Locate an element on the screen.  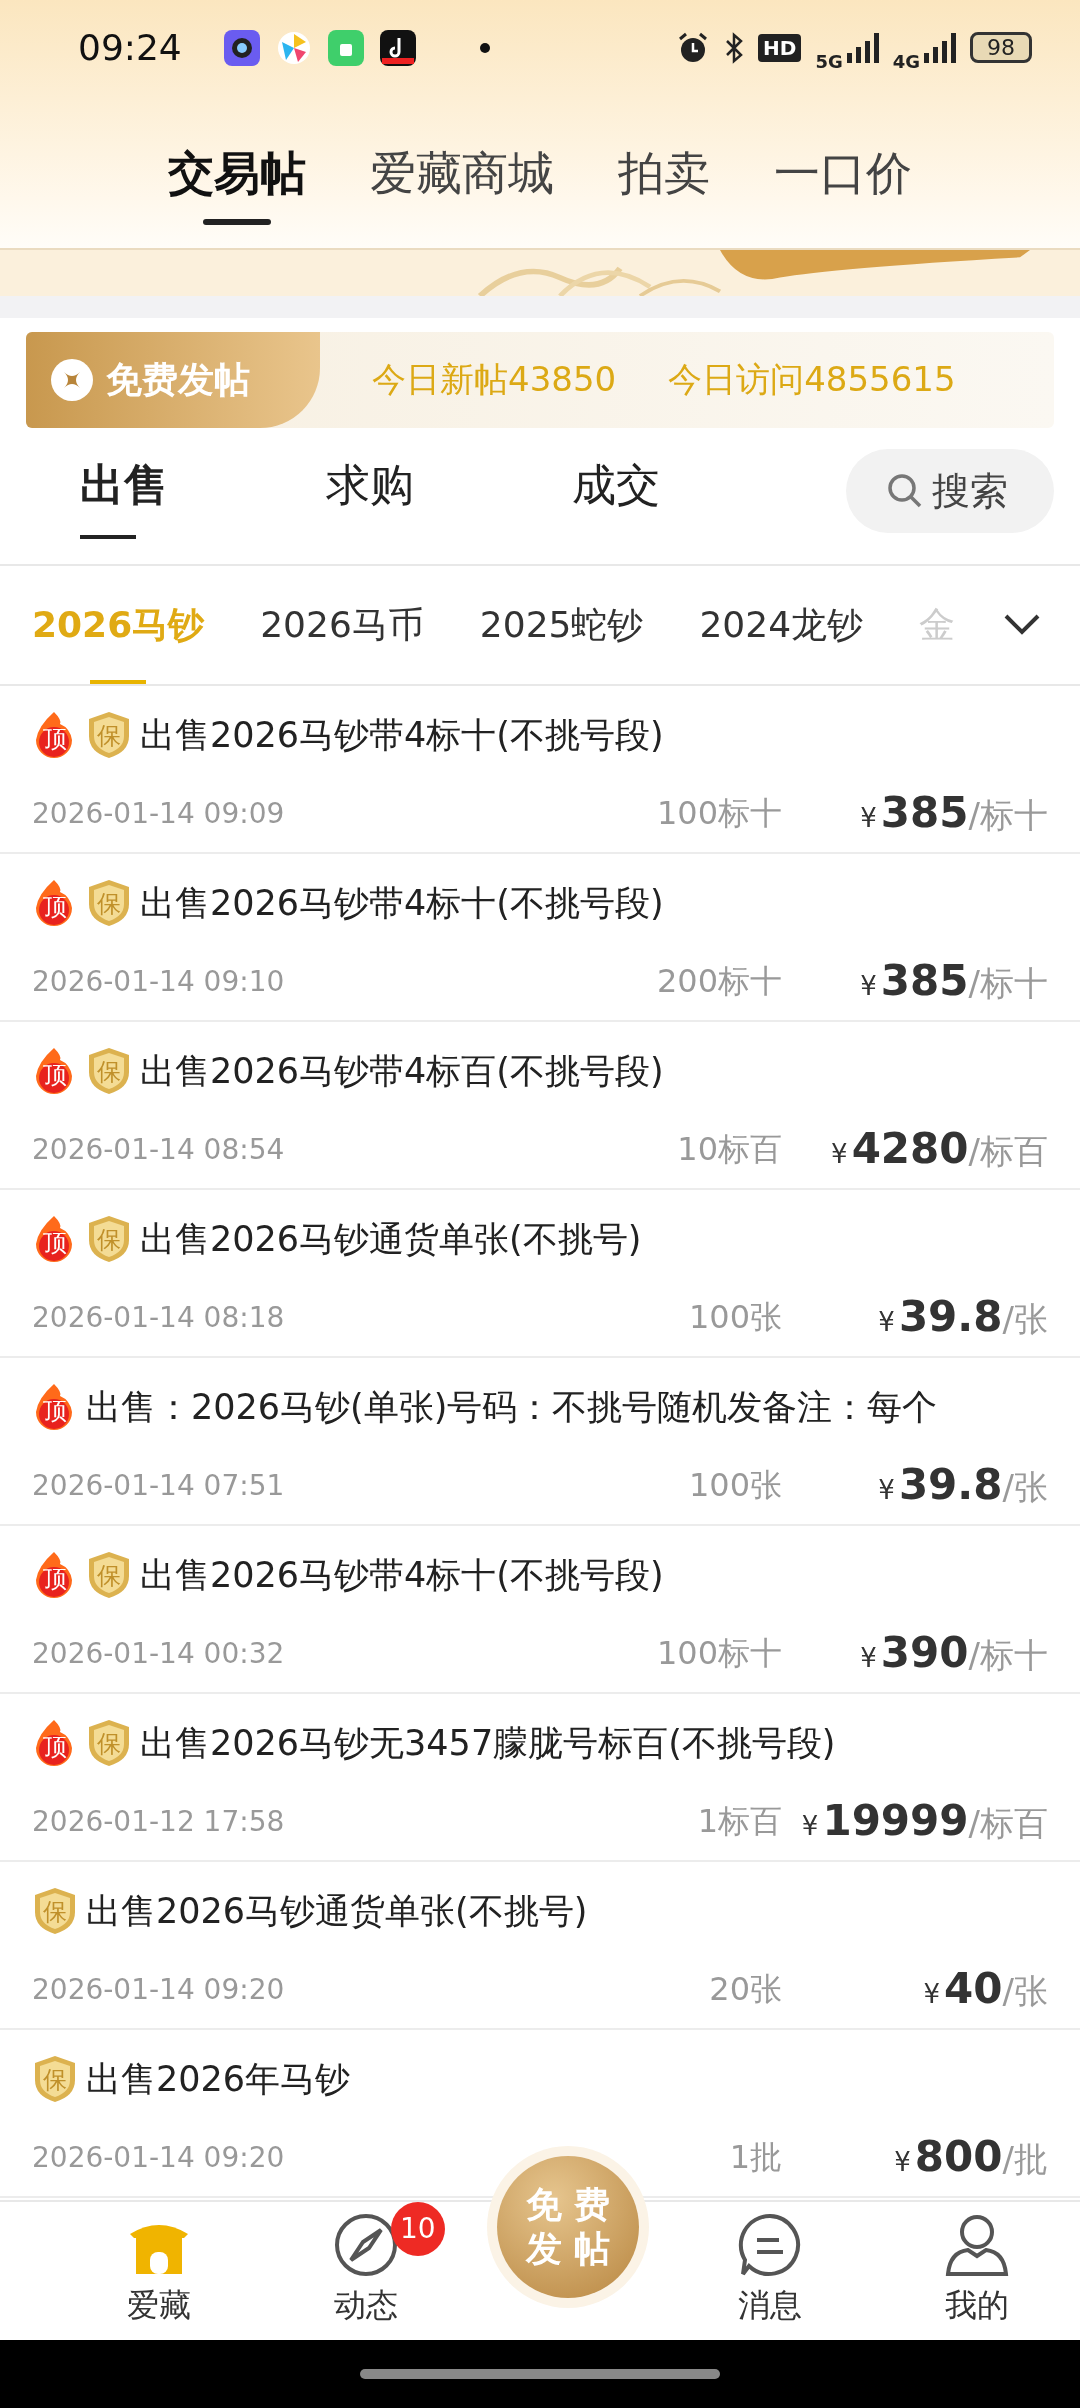
listing-title: 出售2026马钞无3457朦胧号标百(不挑号段) is located at coordinates (488, 1743).